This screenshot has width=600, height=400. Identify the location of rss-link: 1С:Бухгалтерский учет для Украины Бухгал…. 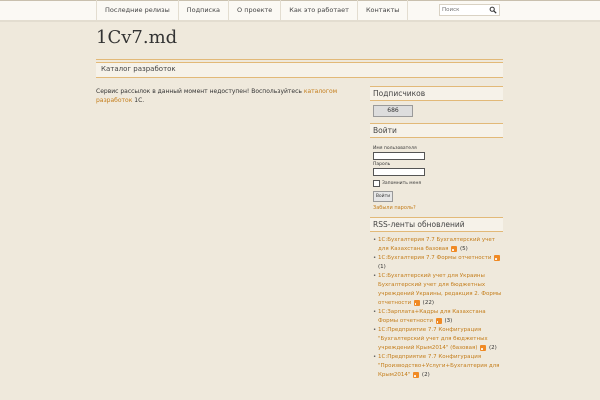
(439, 289).